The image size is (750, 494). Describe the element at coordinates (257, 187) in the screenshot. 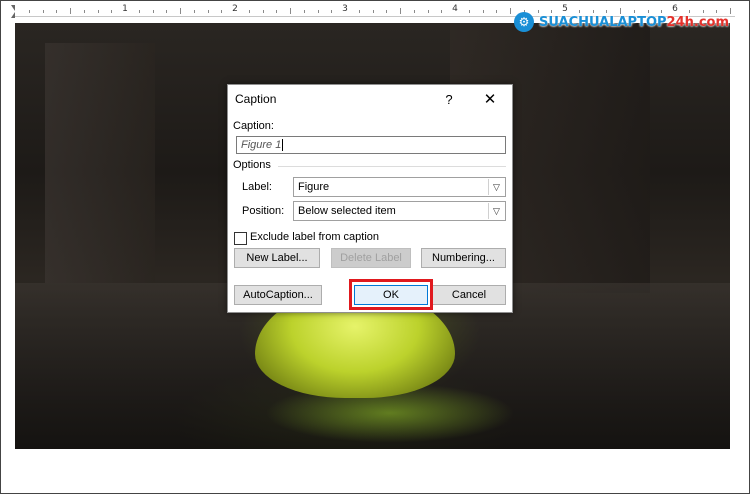

I see `label-field-label: Label:` at that location.